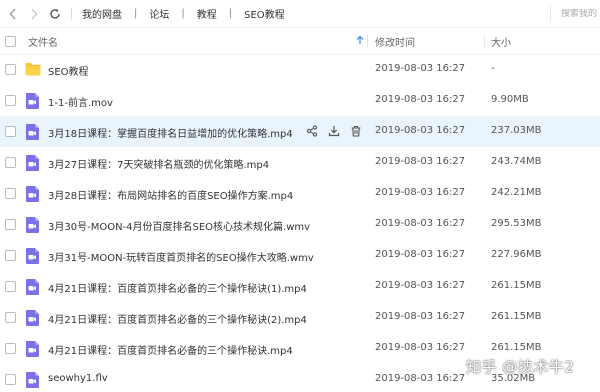 This screenshot has width=600, height=392. Describe the element at coordinates (177, 318) in the screenshot. I see `file-name: 4月21日课程：百度首页排名必备的三个操作秘诀(2).mp4` at that location.